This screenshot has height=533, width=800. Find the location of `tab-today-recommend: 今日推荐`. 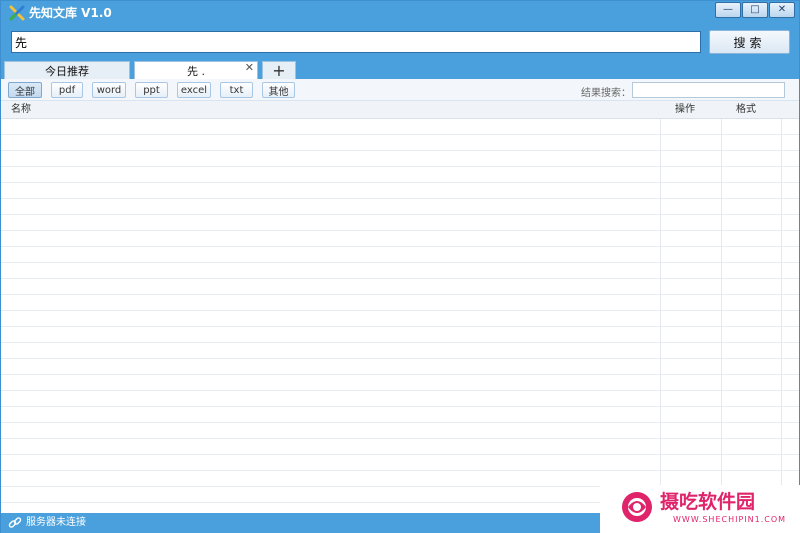

tab-today-recommend: 今日推荐 is located at coordinates (67, 70).